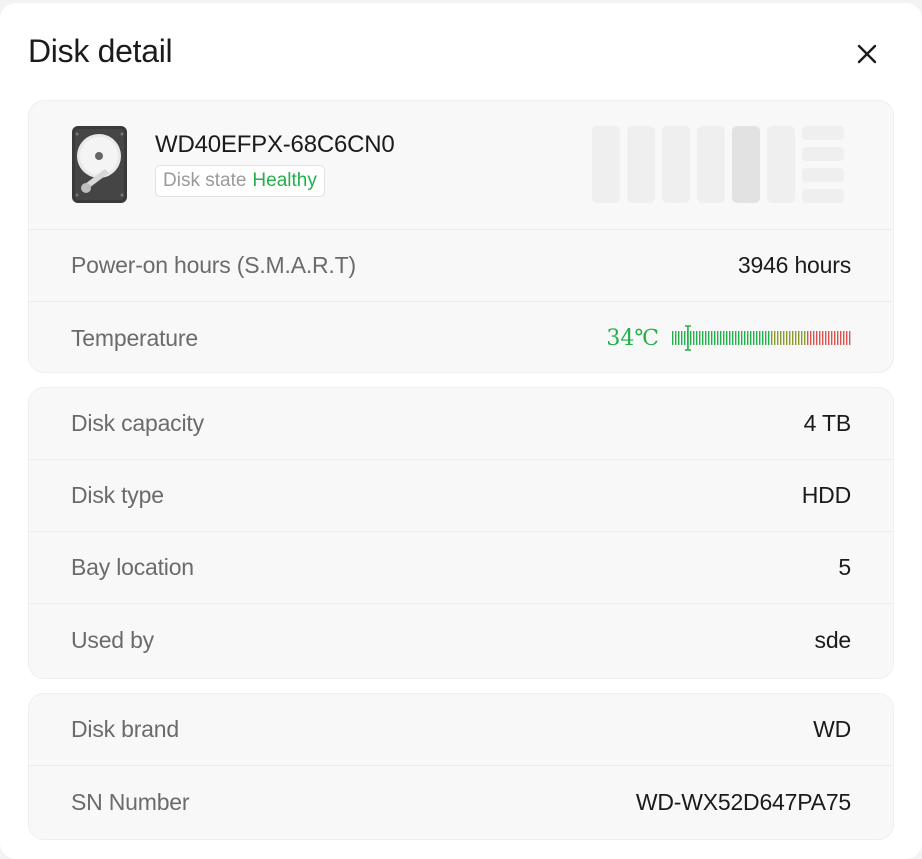 This screenshot has height=859, width=922. I want to click on disk-state-value: Healthy, so click(284, 180).